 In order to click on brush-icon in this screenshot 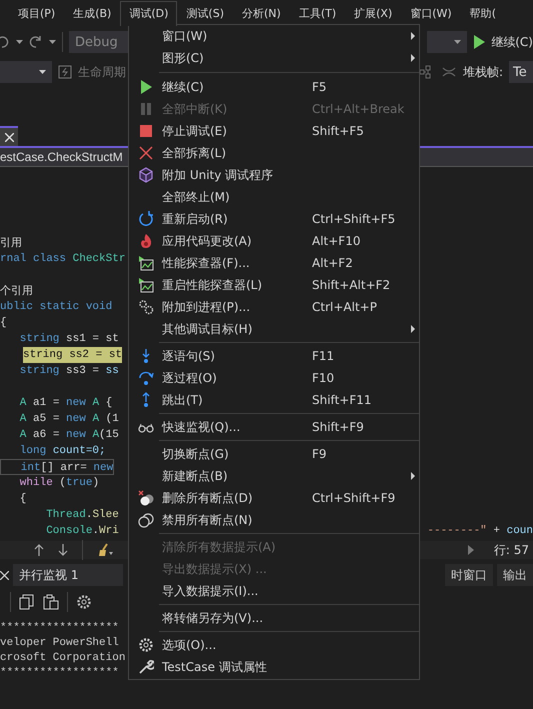, I will do `click(106, 550)`.